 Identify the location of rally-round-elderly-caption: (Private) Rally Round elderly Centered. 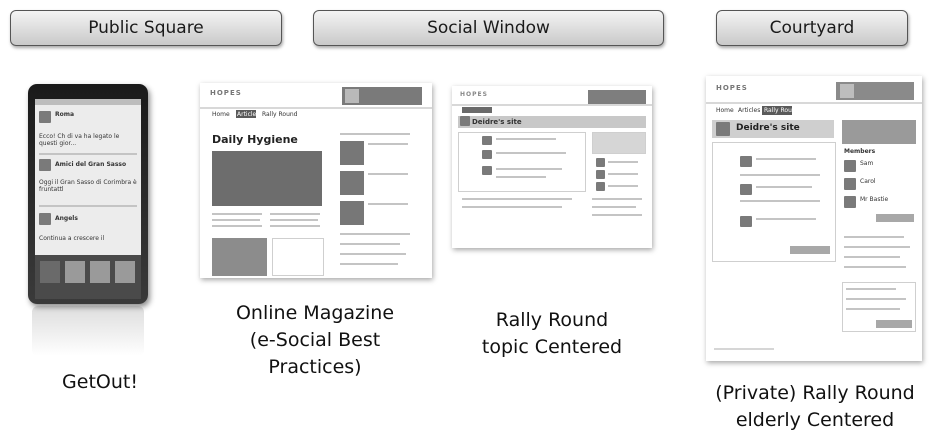
(815, 406).